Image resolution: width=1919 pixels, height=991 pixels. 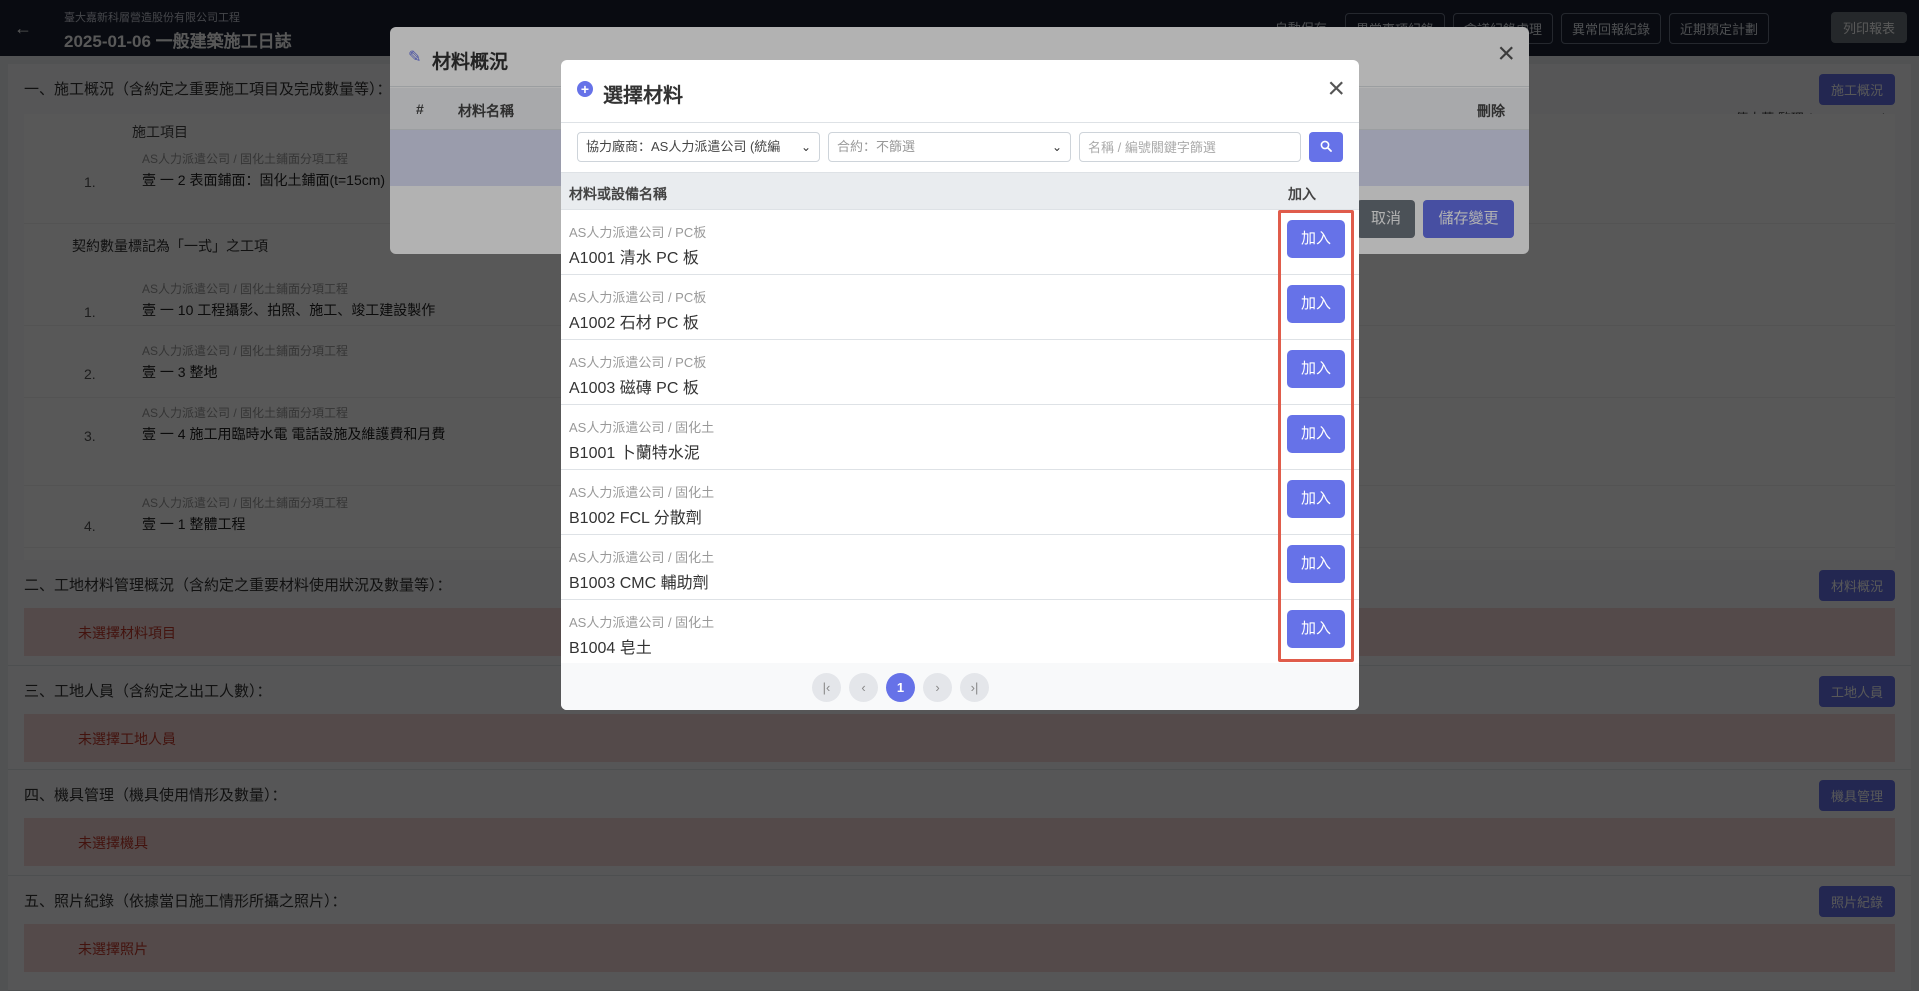 I want to click on material-row: AS人力派遣公司 / 固化土 B1003 CMC 輔助劑 加入, so click(x=960, y=567).